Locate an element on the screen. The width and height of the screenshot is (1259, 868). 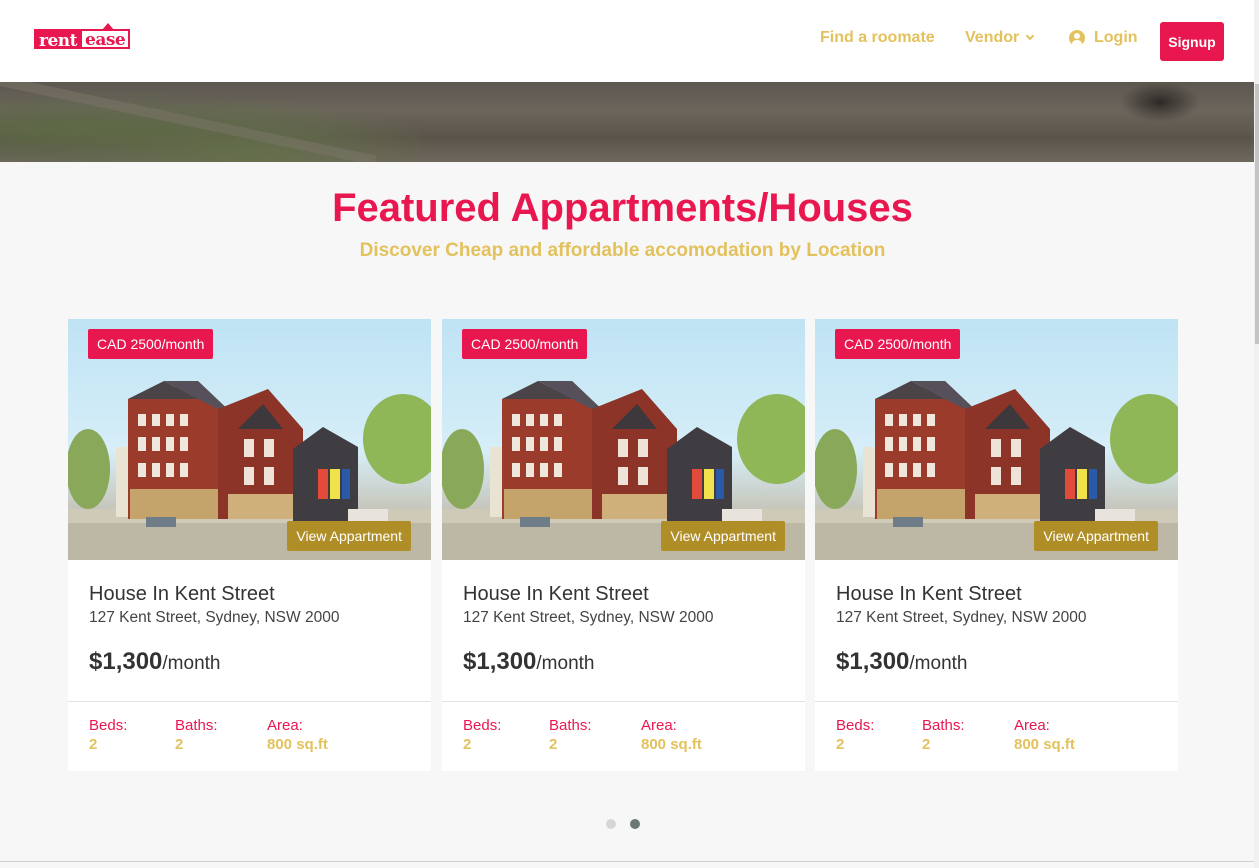
rentease-logo: rent ease is located at coordinates (82, 37).